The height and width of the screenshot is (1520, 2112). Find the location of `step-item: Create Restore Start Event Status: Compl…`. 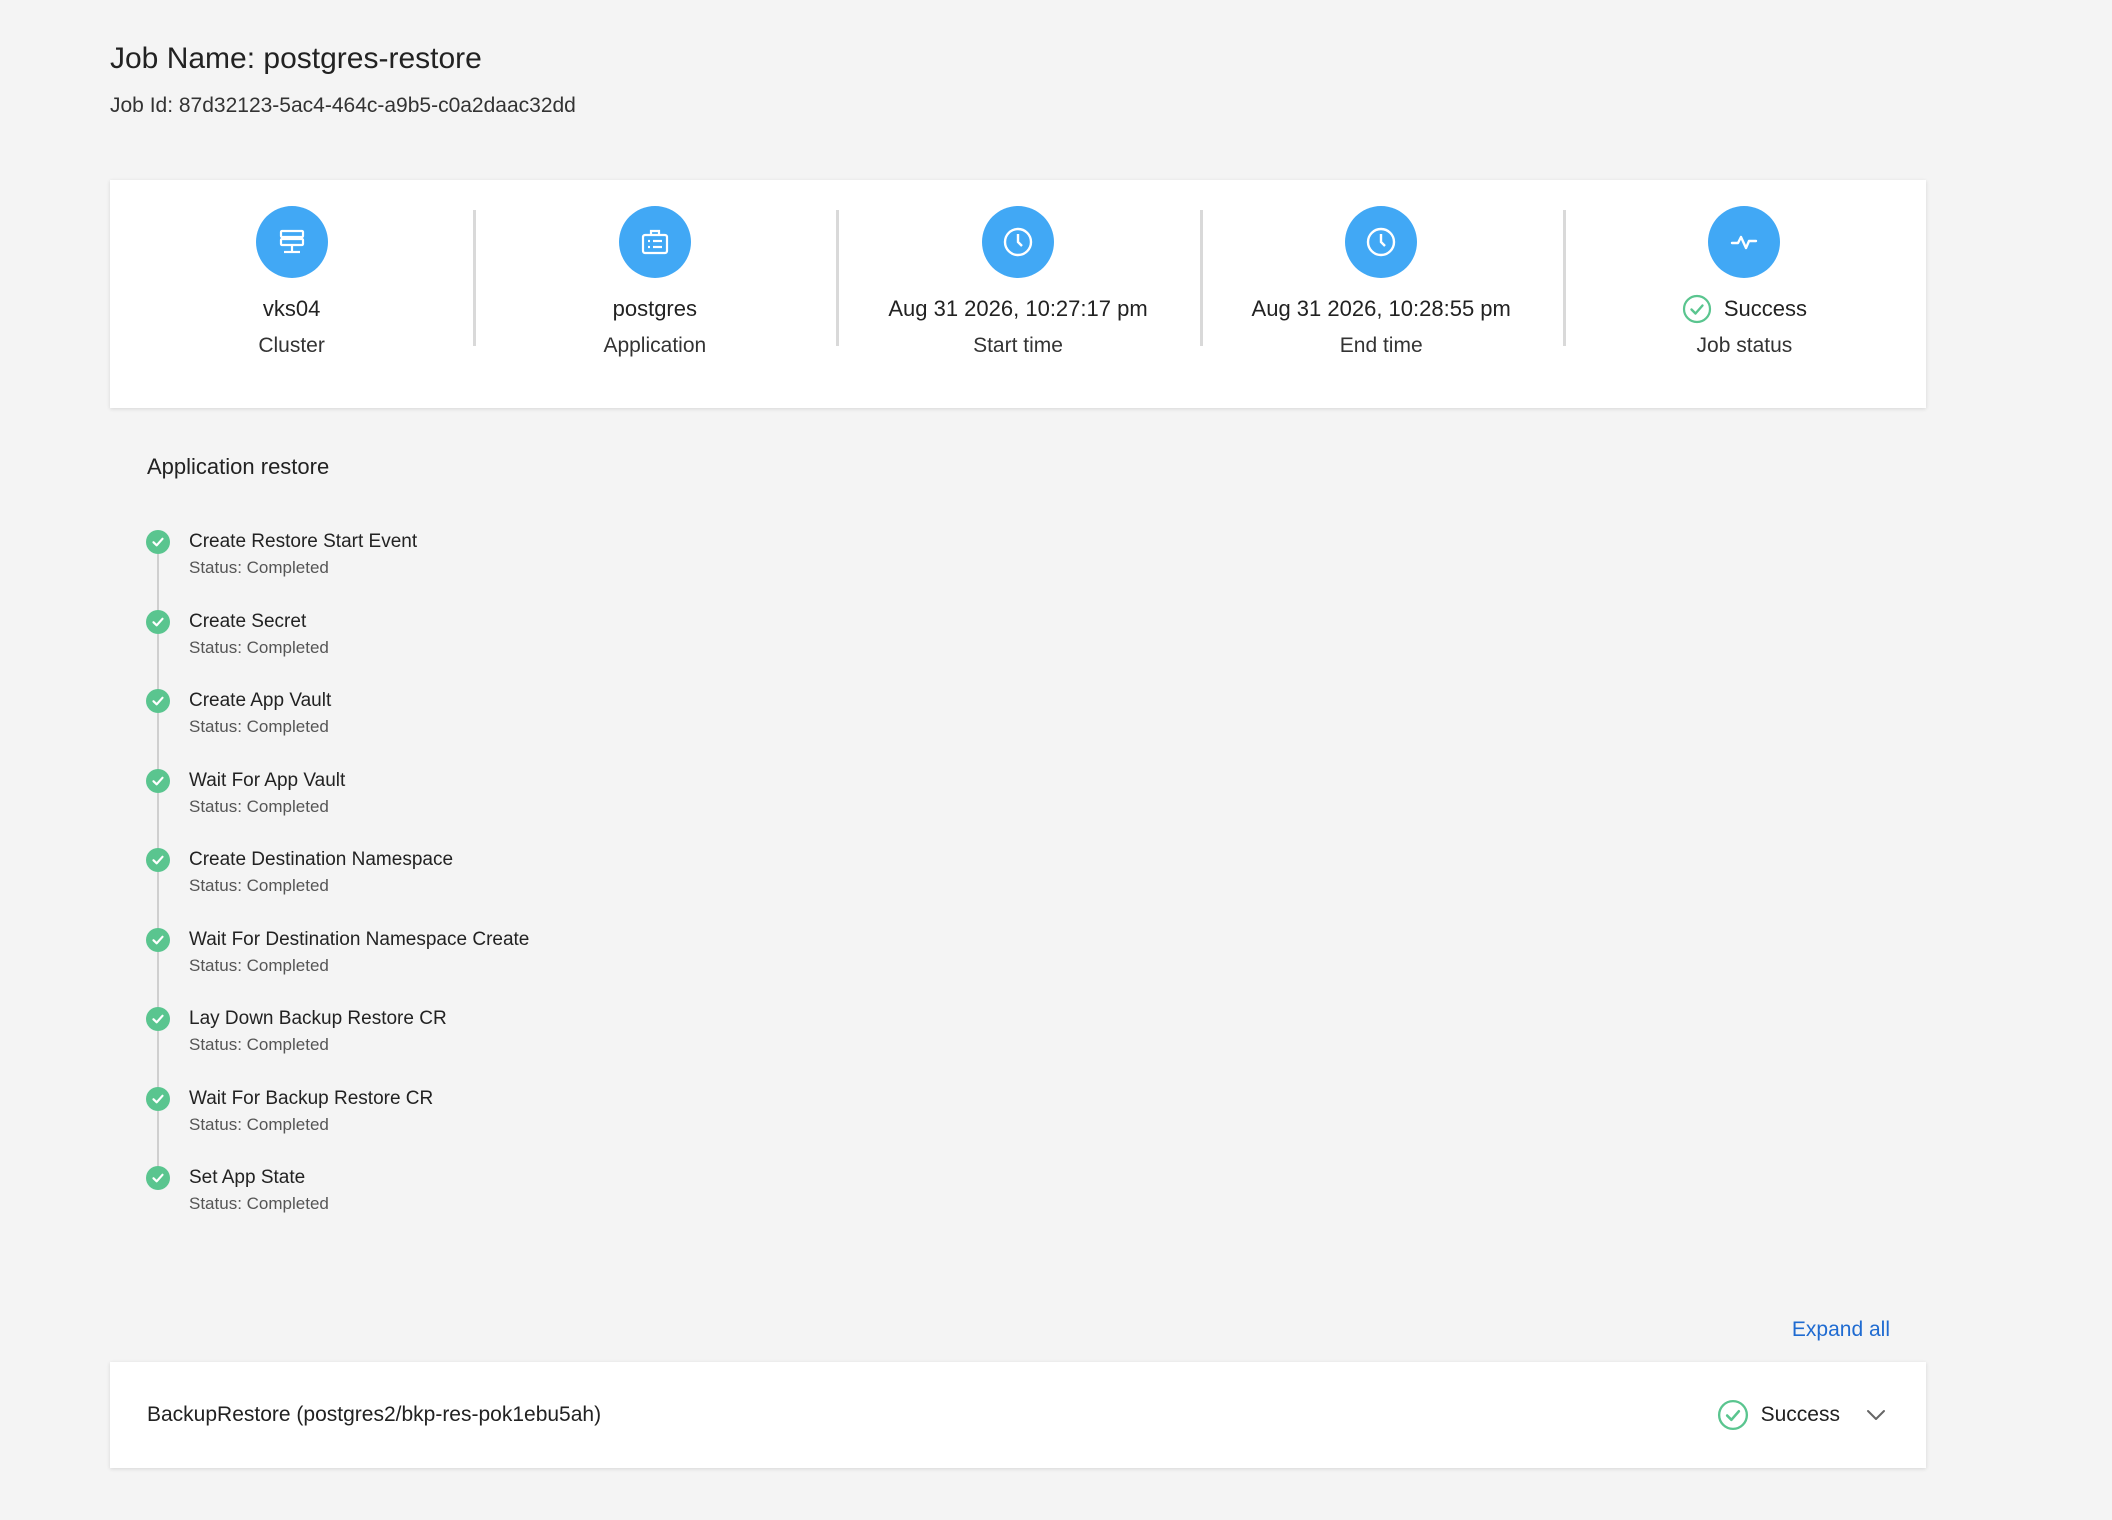

step-item: Create Restore Start Event Status: Compl… is located at coordinates (496, 572).